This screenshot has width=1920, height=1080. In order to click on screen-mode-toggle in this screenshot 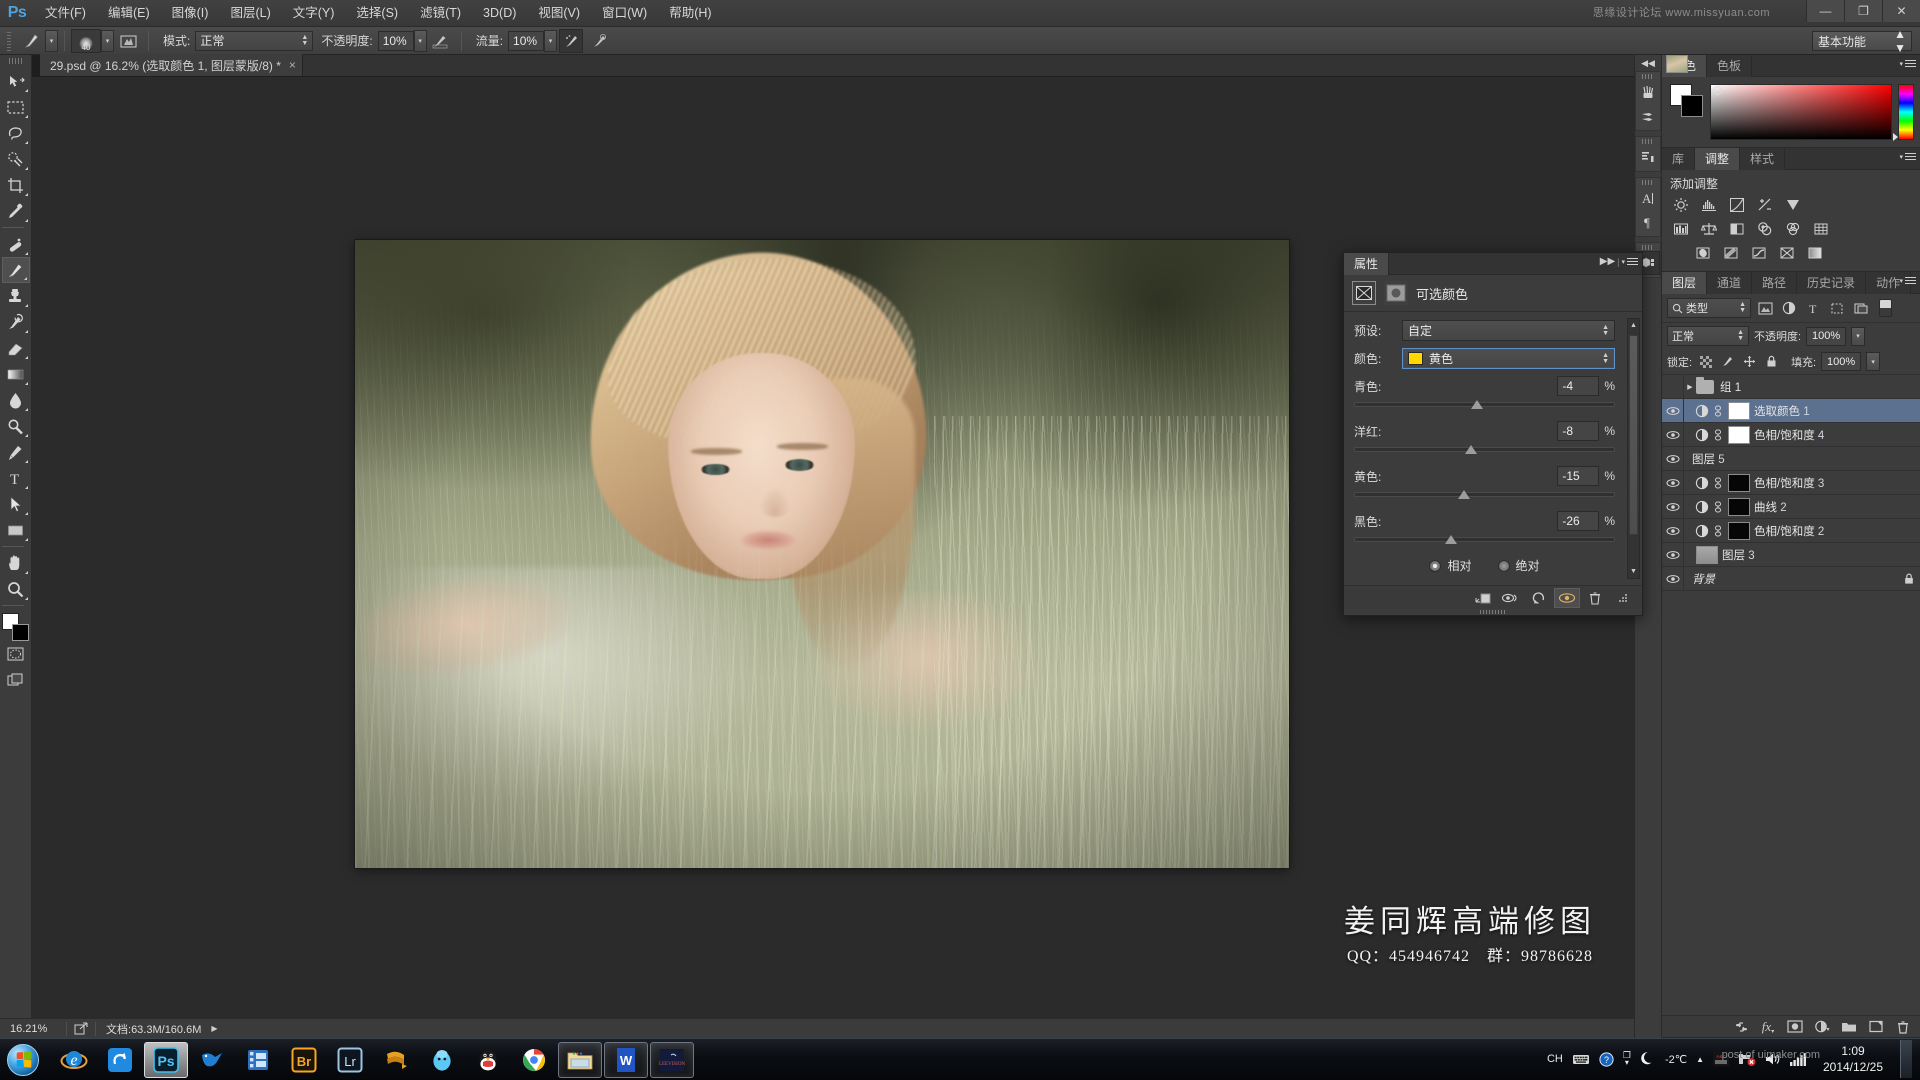, I will do `click(16, 680)`.